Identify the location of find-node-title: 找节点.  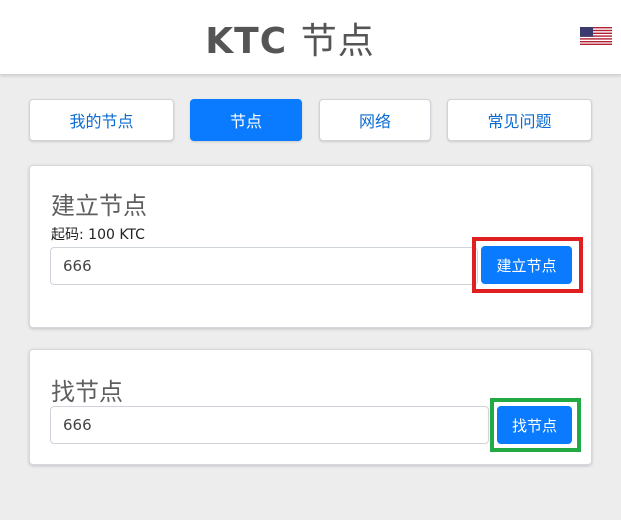
(87, 392).